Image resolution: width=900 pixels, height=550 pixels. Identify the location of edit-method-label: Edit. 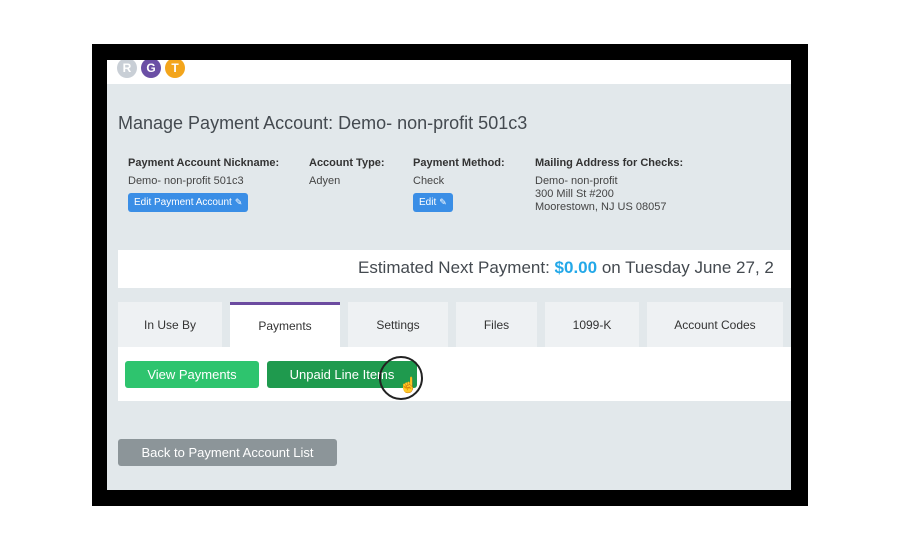
(428, 202).